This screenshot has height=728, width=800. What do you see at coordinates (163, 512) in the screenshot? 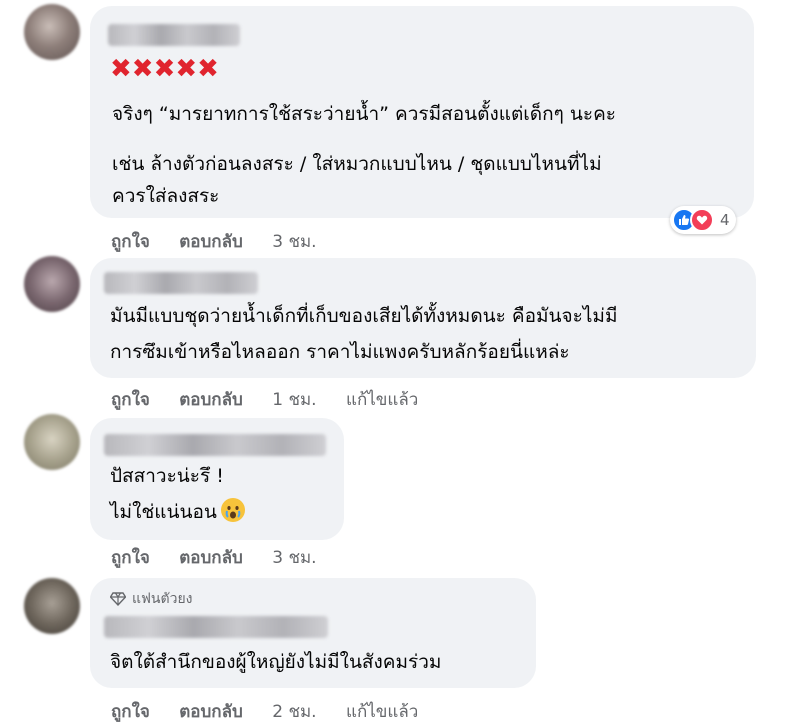
I see `comment-text-span: ไม่ใช่แน่นอน` at bounding box center [163, 512].